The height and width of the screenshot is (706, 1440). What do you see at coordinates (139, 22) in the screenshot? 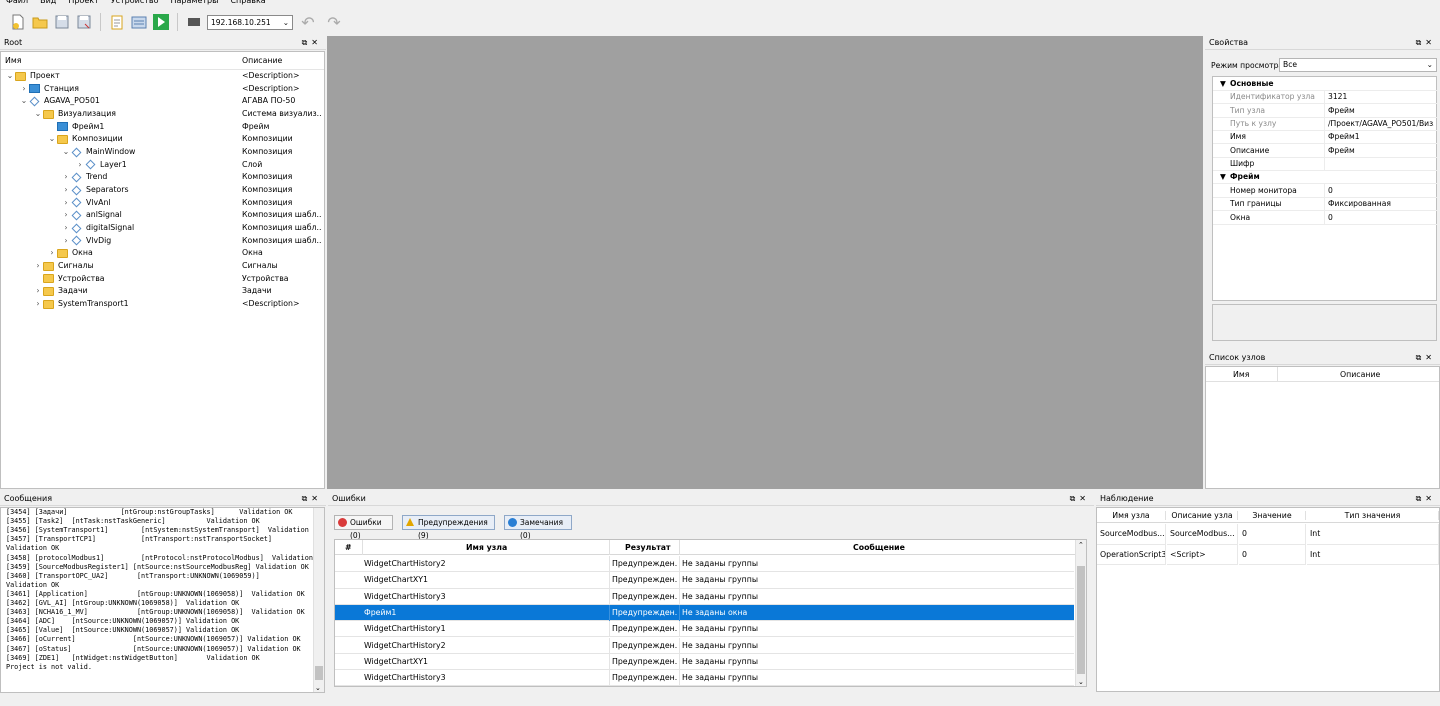
I see `build-icon` at bounding box center [139, 22].